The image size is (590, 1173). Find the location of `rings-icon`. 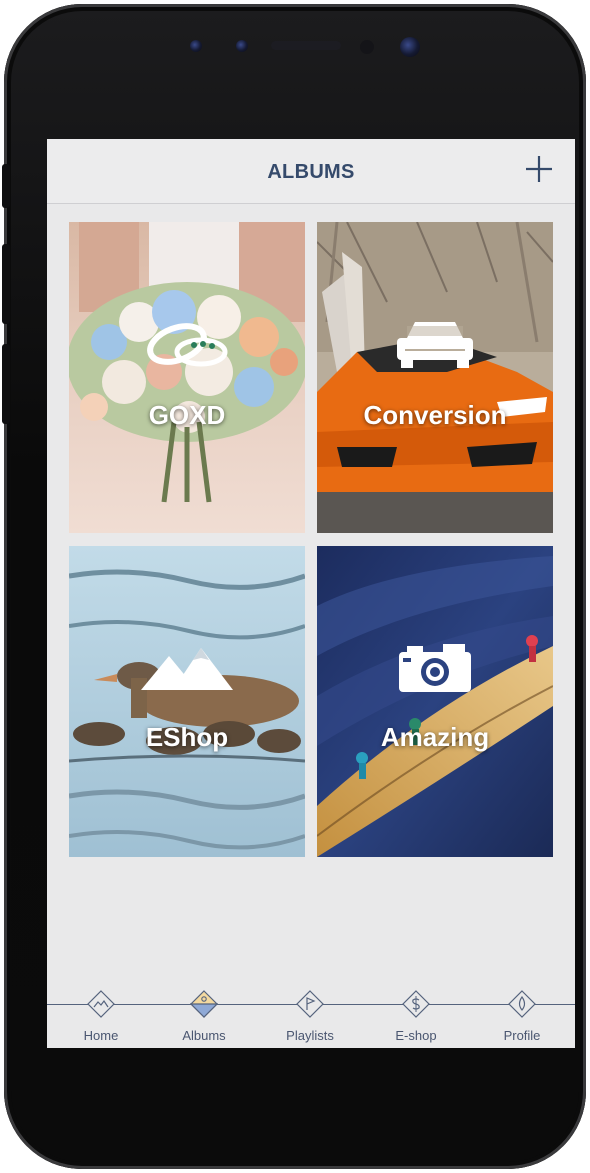

rings-icon is located at coordinates (187, 345).